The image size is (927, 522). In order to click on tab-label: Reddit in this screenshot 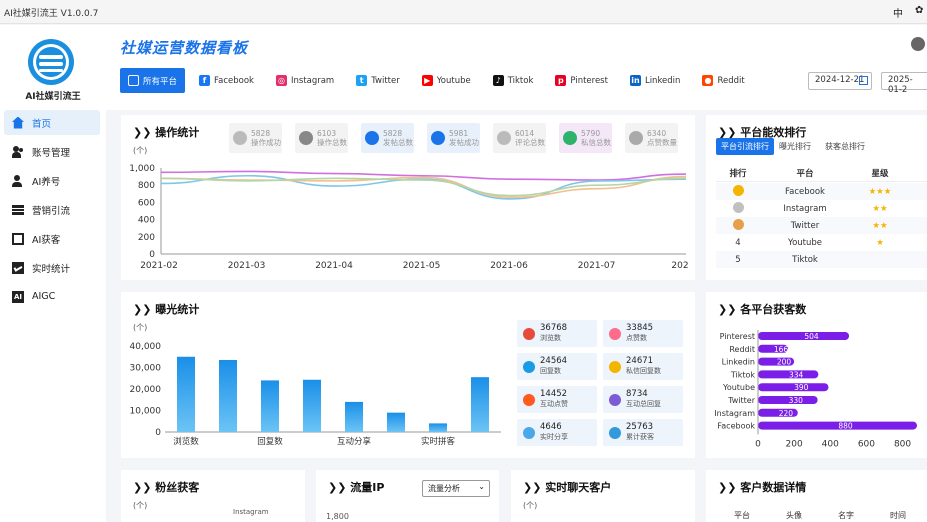, I will do `click(731, 80)`.